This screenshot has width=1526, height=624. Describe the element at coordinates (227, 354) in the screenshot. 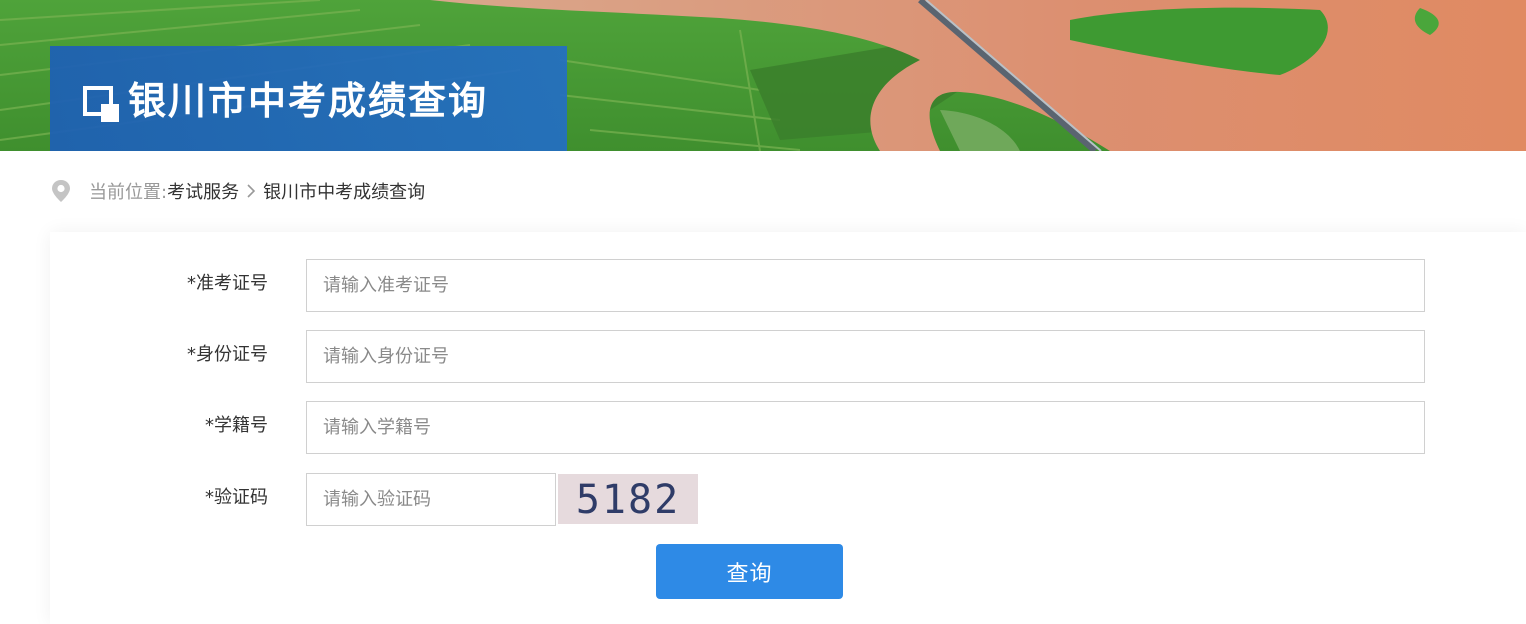

I see `id-number-label: *身份证号` at that location.